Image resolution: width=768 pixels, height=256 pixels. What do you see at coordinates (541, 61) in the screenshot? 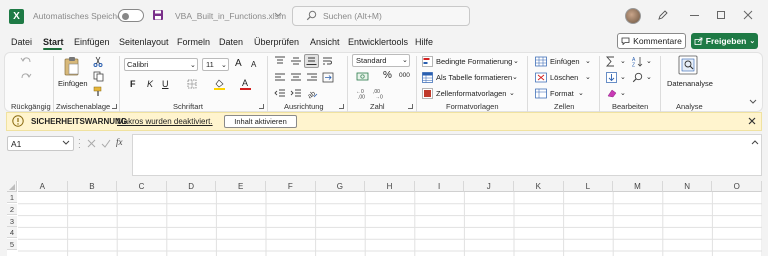
I see `insert-cells-icon` at bounding box center [541, 61].